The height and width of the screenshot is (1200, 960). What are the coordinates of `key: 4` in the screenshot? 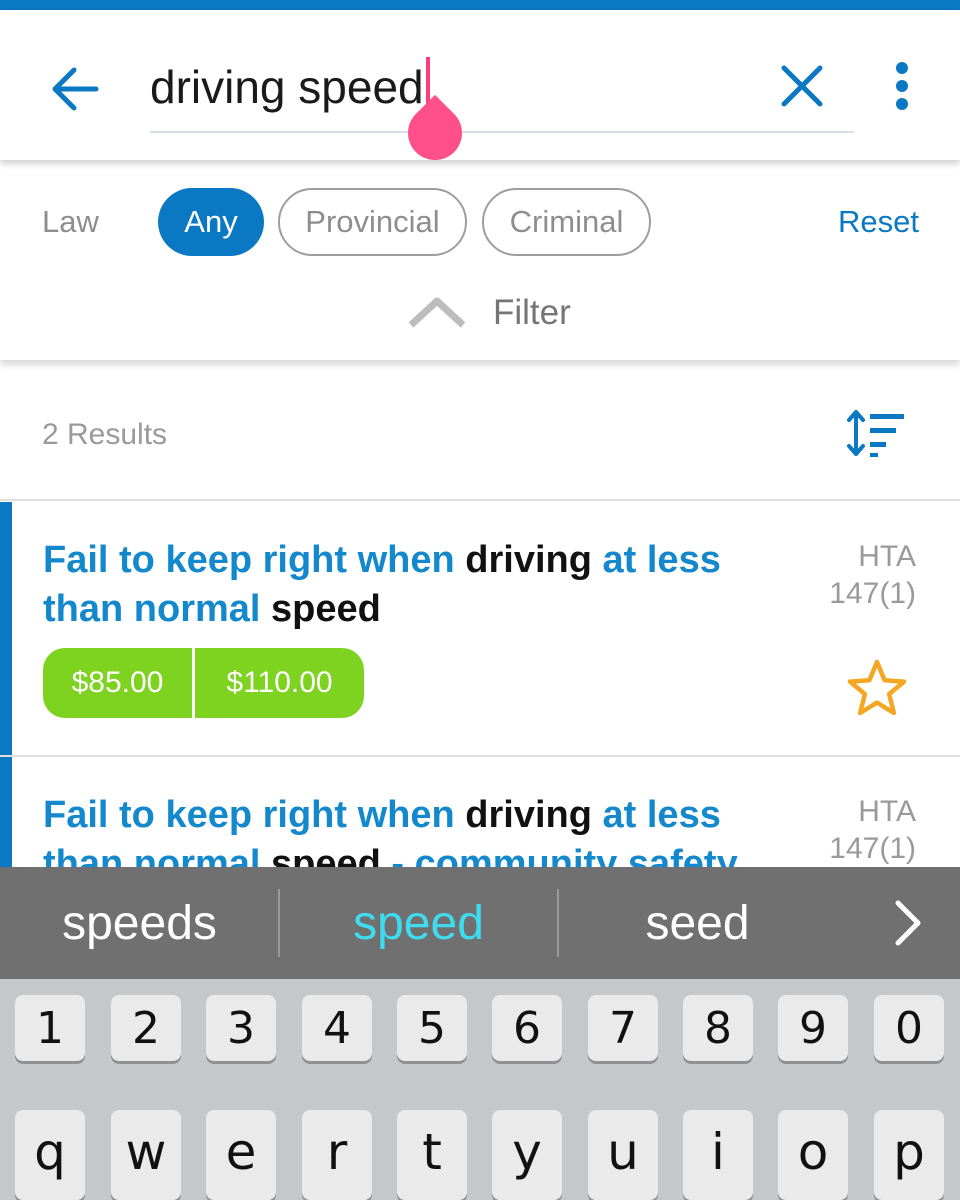 It's located at (337, 1028).